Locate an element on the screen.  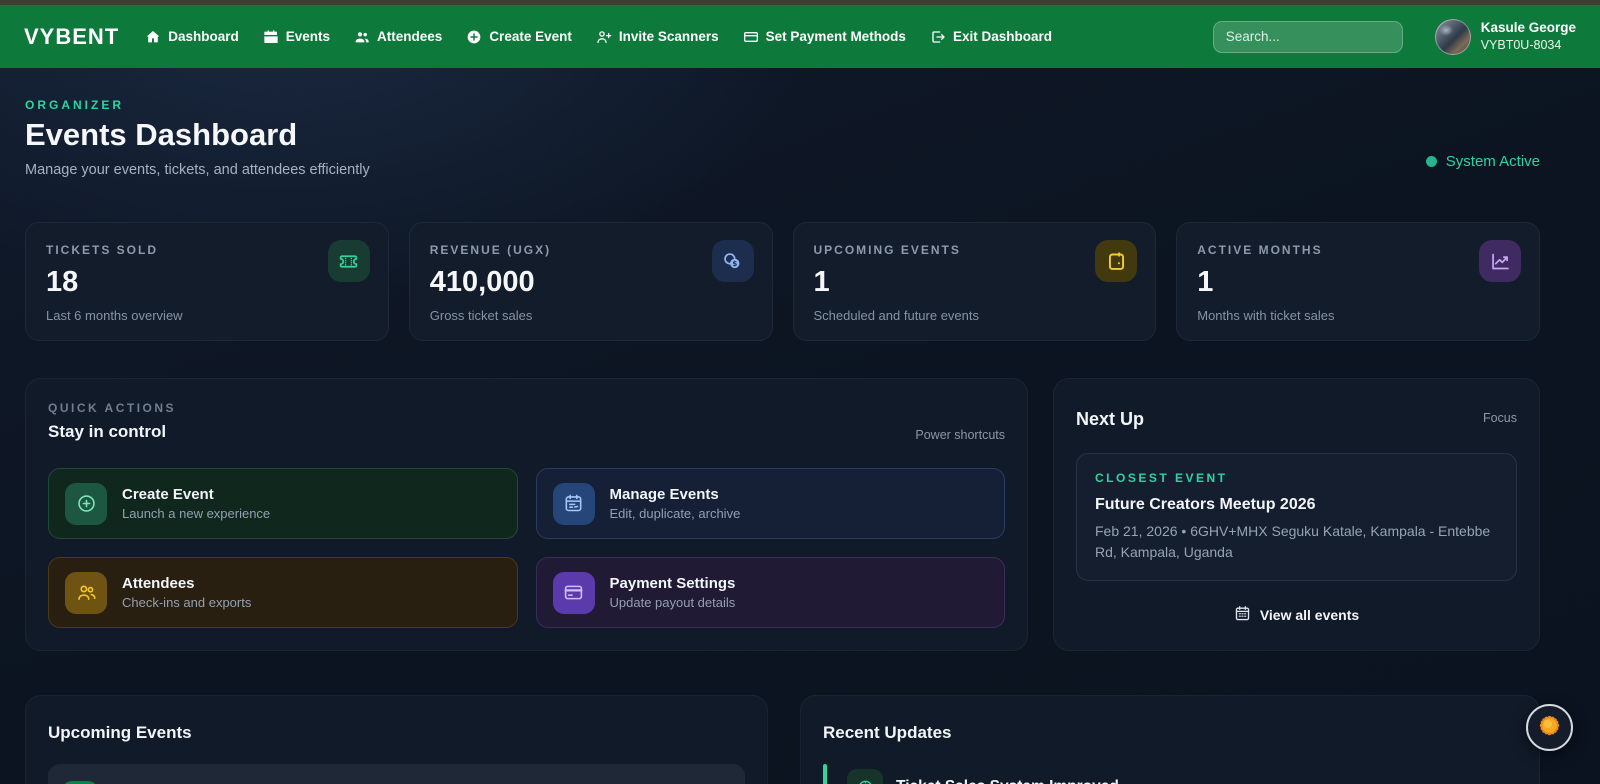
action-subtitle: Launch a new experience is located at coordinates (196, 513).